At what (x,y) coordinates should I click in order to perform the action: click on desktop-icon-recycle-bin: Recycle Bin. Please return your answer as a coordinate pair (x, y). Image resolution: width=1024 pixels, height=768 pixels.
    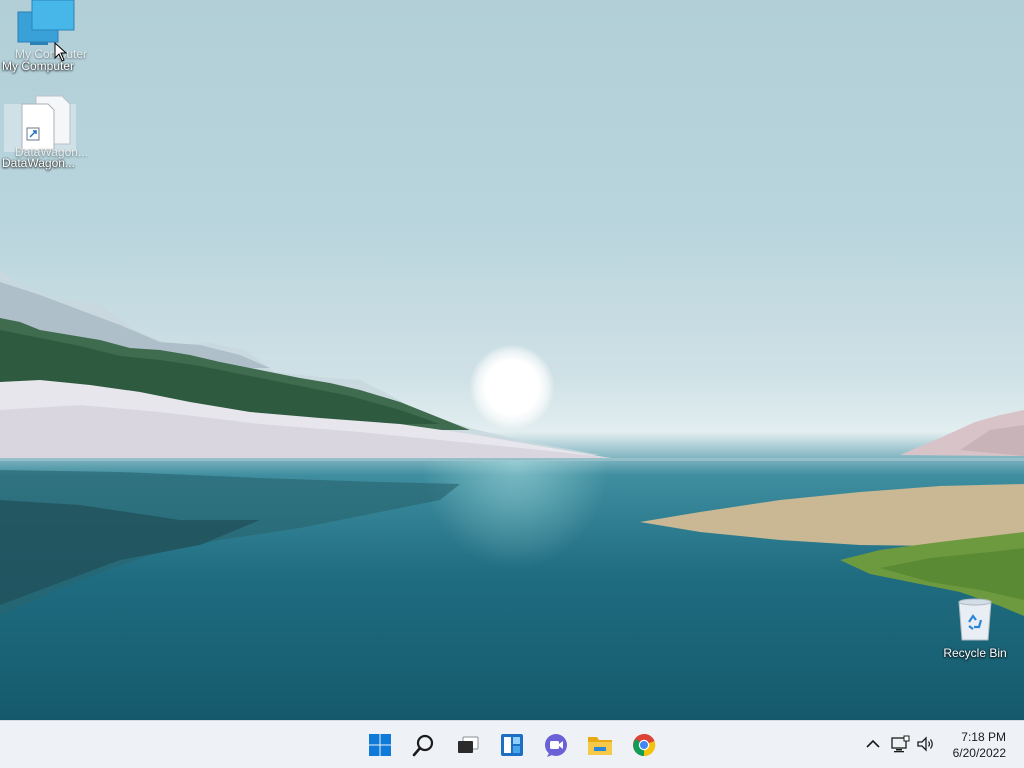
    Looking at the image, I should click on (975, 628).